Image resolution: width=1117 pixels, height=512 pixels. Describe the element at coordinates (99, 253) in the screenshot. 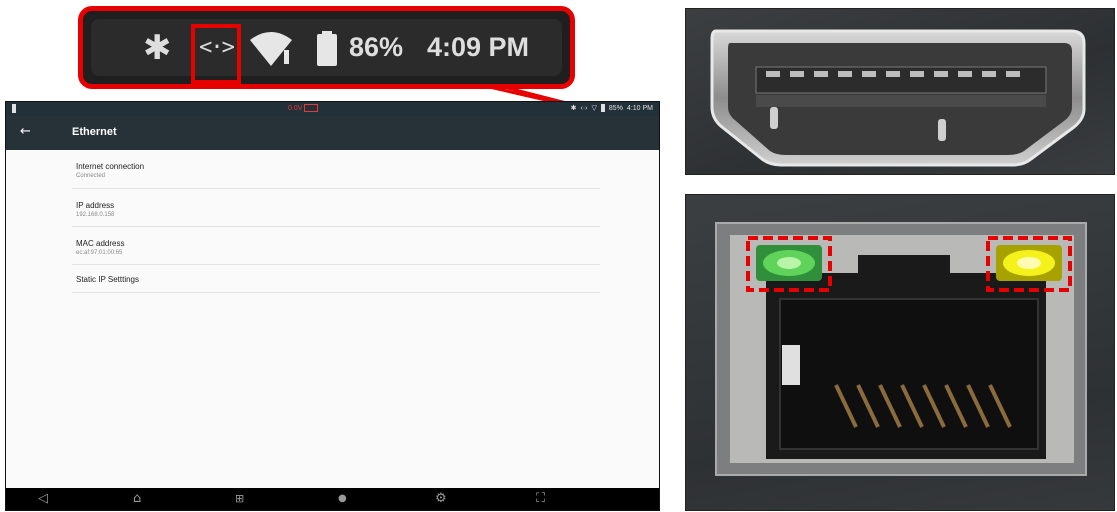

I see `setting-subtitle: ec:af:97:01:00:65` at that location.